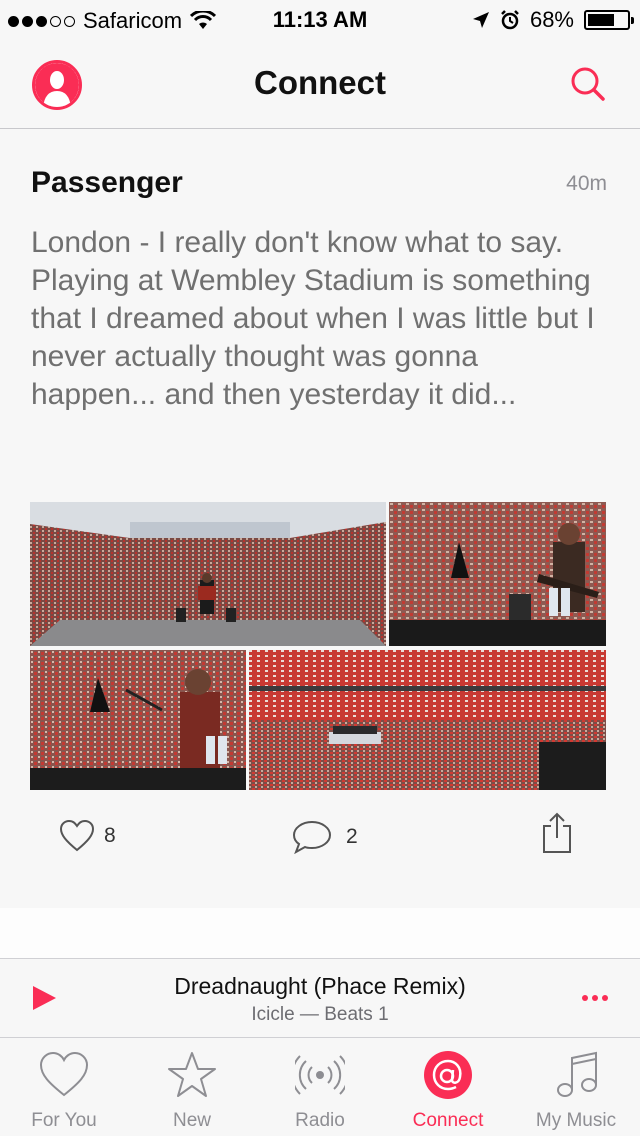  I want to click on location-arrow-icon, so click(480, 20).